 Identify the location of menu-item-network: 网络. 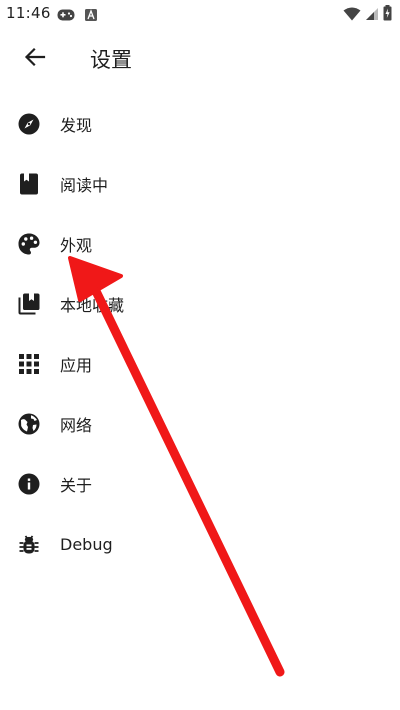
(200, 424).